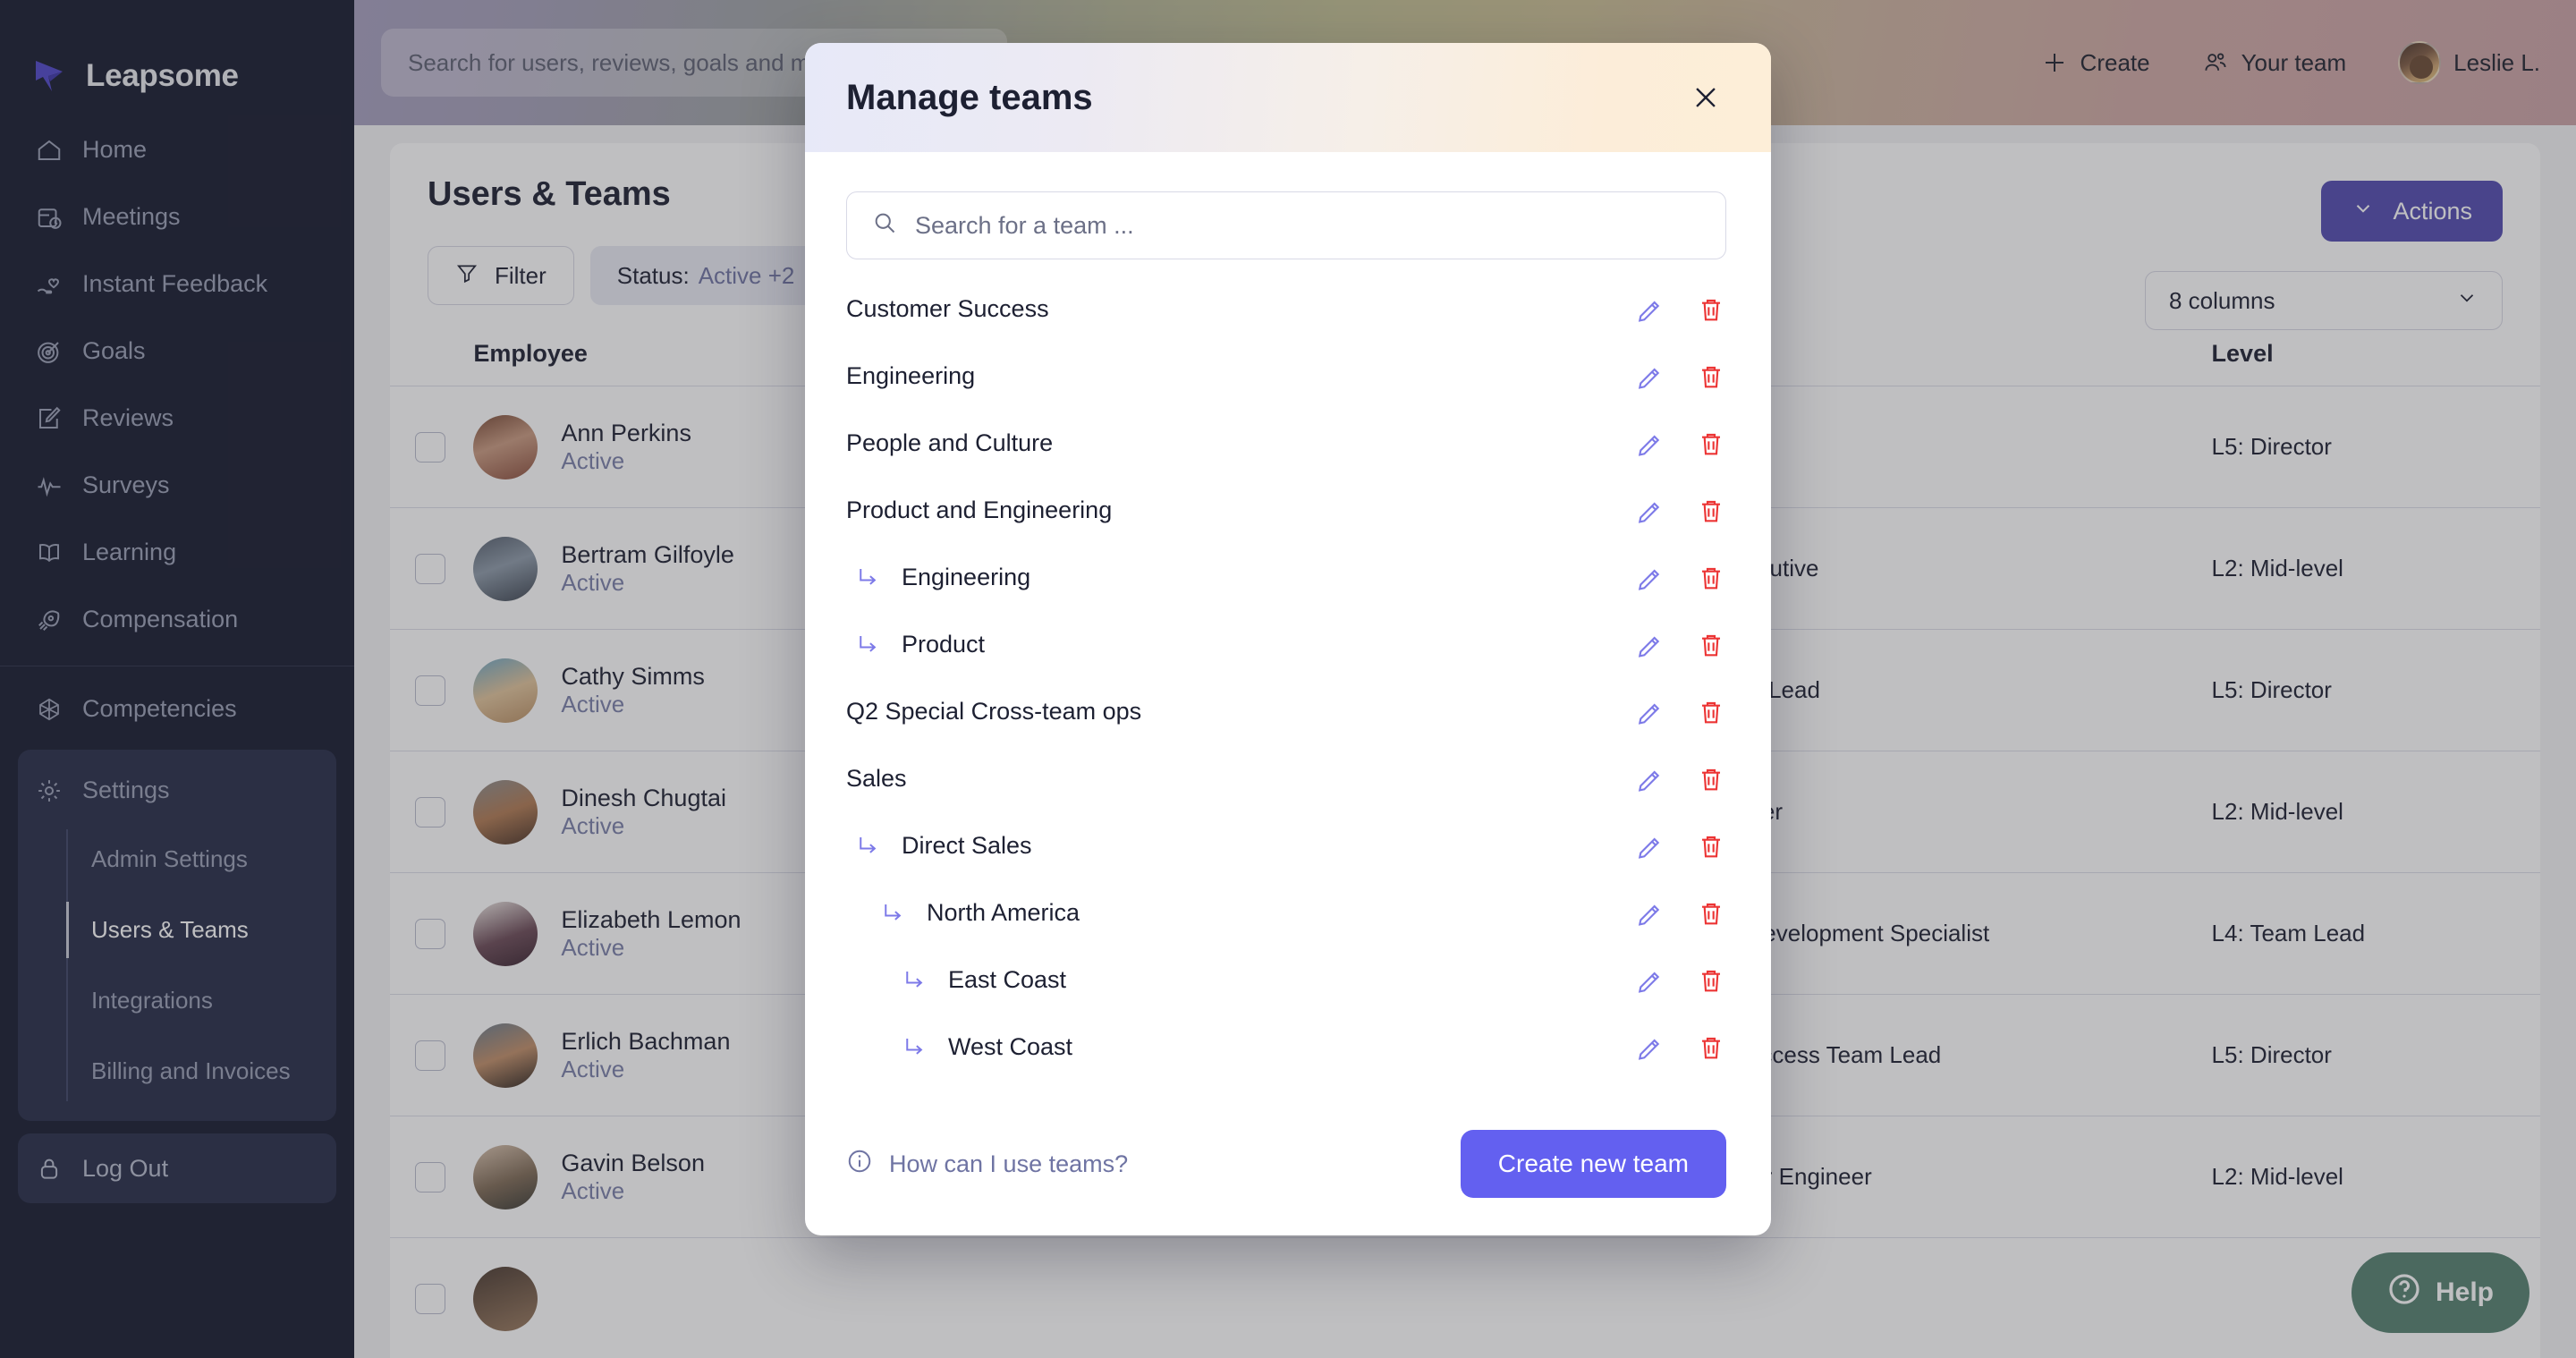 The height and width of the screenshot is (1358, 2576). Describe the element at coordinates (944, 644) in the screenshot. I see `team-name: Product` at that location.